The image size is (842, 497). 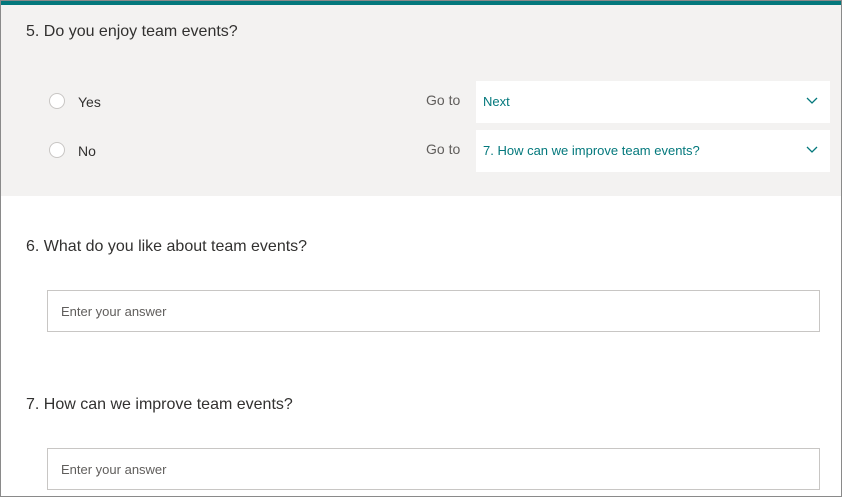 I want to click on radio-yes, so click(x=57, y=101).